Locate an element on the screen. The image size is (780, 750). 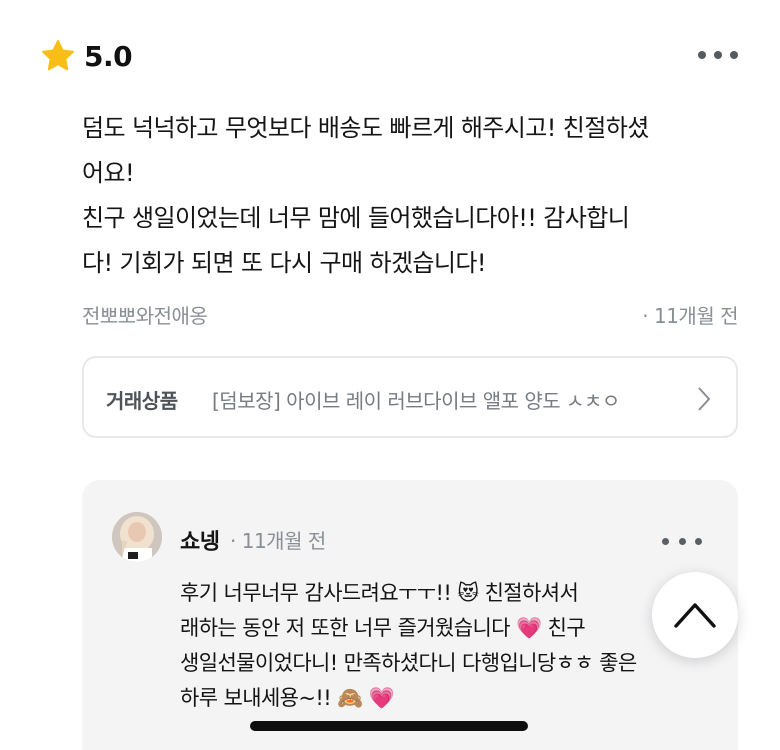
avatar is located at coordinates (137, 537).